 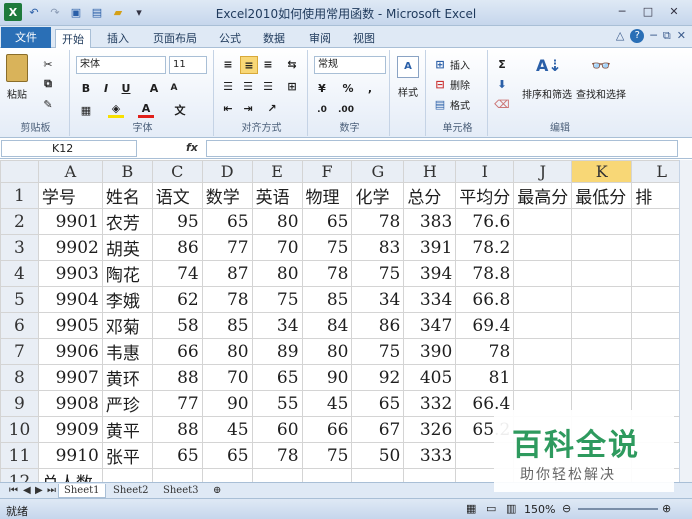 I want to click on increase-font-icon: A, so click(x=154, y=88).